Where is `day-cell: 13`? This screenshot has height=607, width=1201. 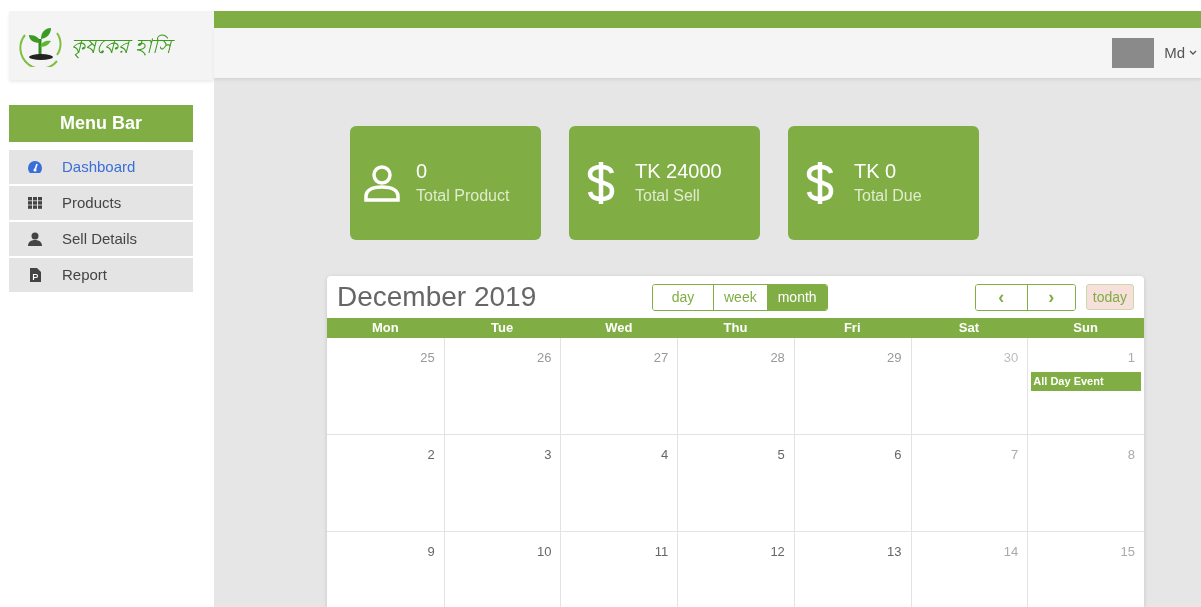
day-cell: 13 is located at coordinates (852, 569).